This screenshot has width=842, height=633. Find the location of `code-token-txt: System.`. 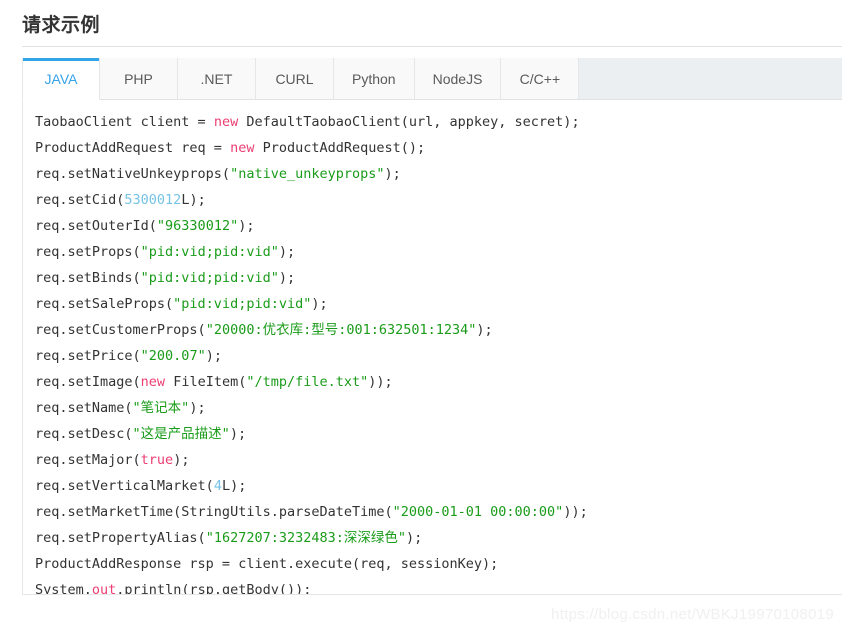

code-token-txt: System. is located at coordinates (63, 588).